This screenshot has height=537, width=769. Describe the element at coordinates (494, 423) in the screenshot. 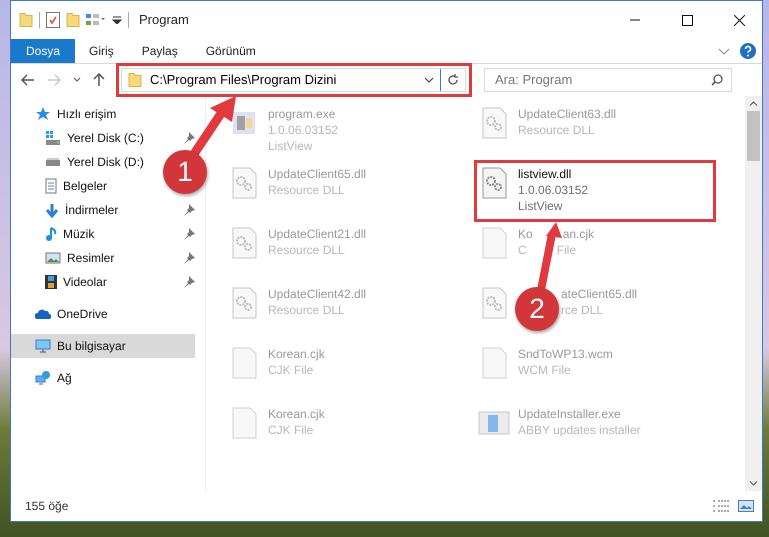

I see `installer-file-icon` at that location.